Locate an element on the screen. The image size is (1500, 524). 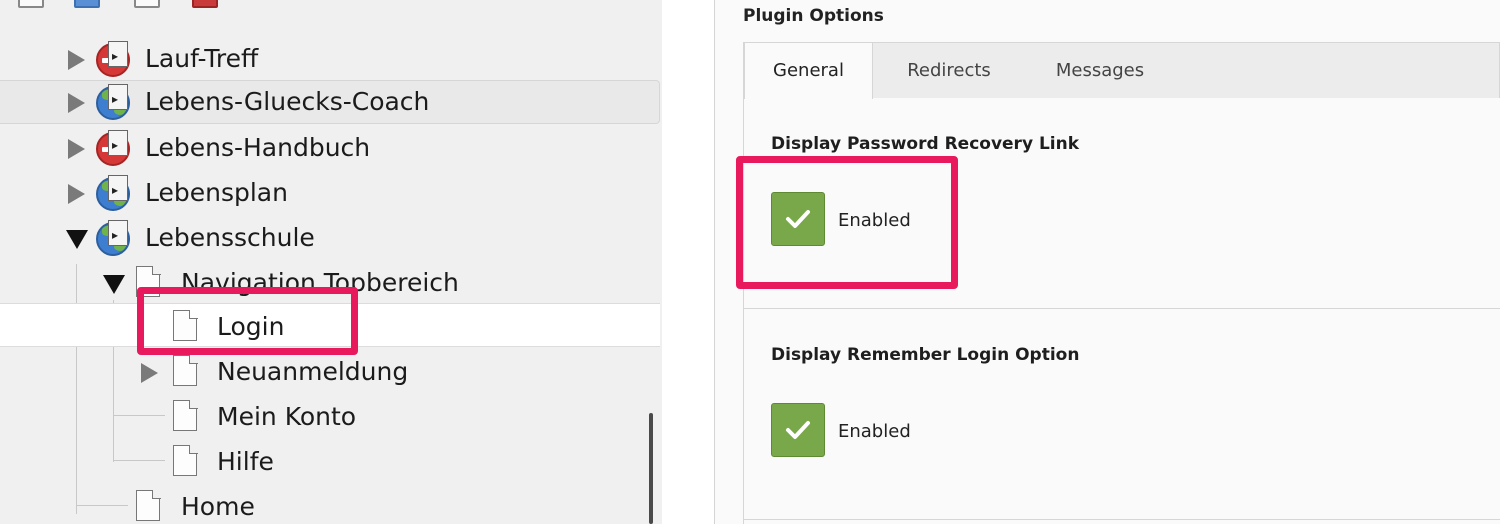
toolbar-copy-icon is located at coordinates (147, 4).